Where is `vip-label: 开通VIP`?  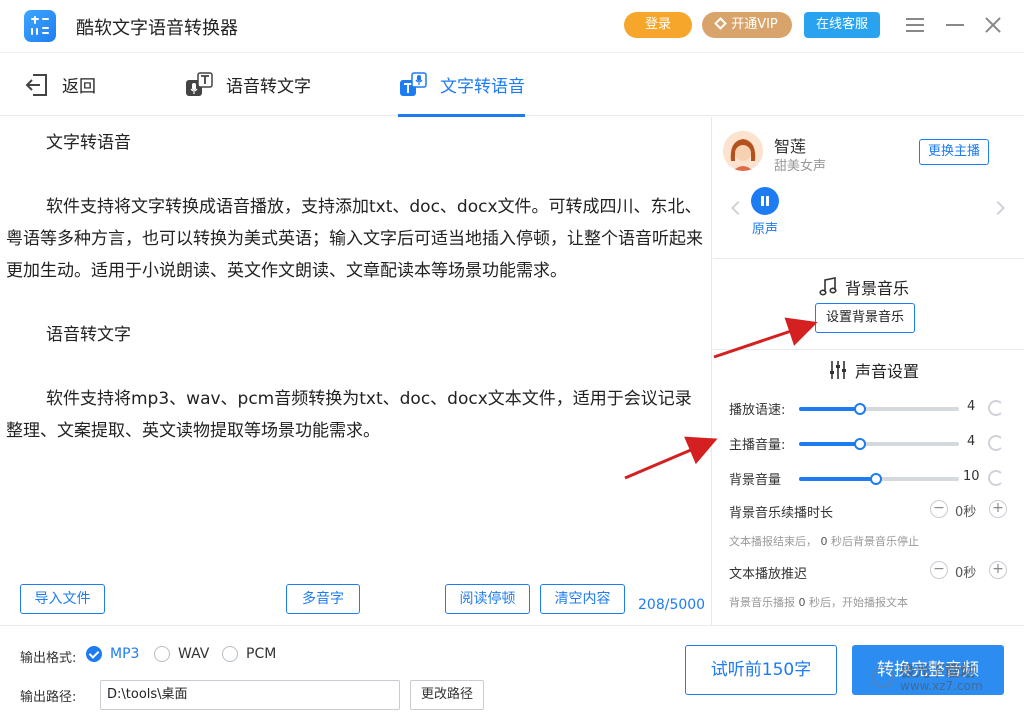
vip-label: 开通VIP is located at coordinates (754, 24).